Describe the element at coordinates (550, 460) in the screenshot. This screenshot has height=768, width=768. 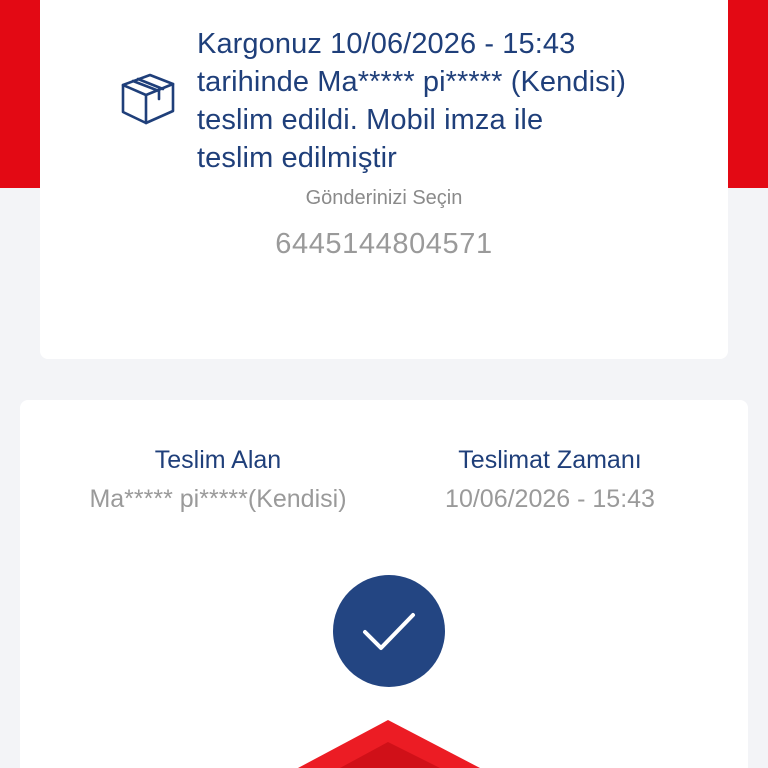
I see `delivery-time-title: Teslimat Zamanı` at that location.